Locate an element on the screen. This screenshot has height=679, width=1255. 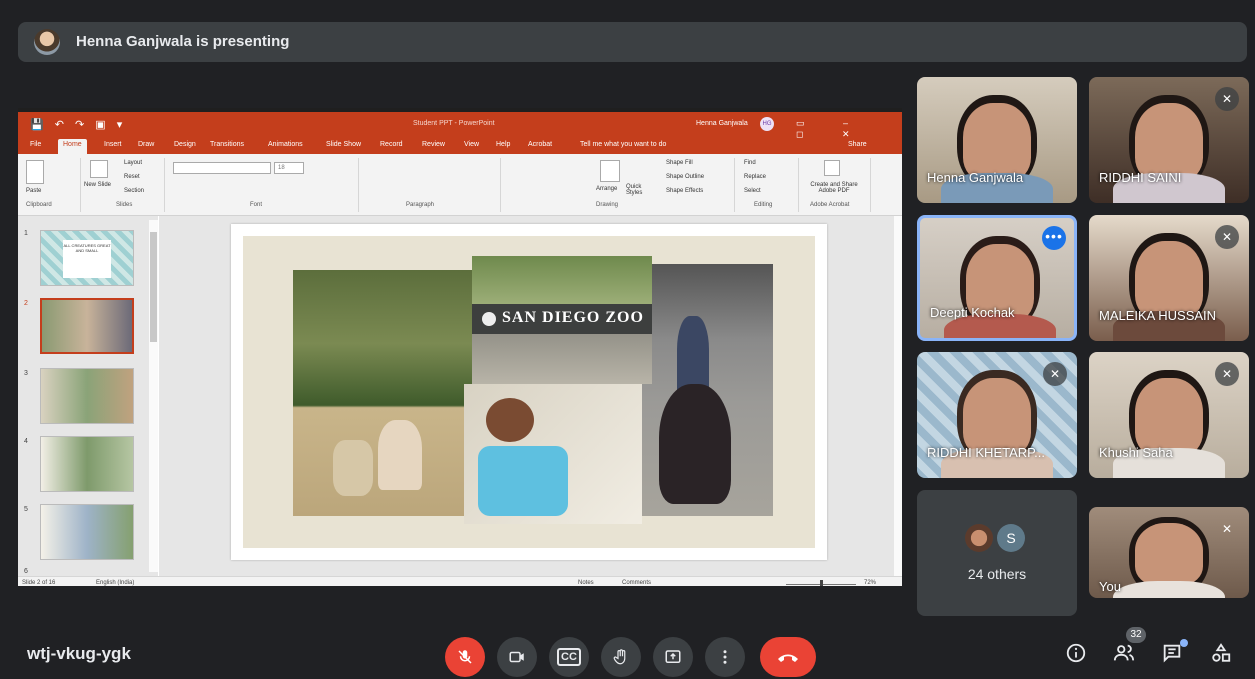
font-name-box is located at coordinates (222, 168).